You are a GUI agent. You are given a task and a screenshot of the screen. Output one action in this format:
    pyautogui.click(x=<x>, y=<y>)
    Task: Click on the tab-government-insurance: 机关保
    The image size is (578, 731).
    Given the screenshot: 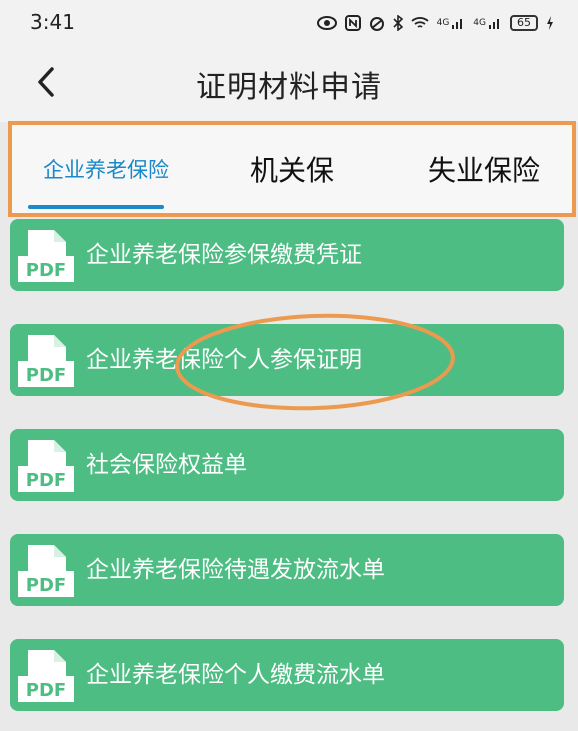 What is the action you would take?
    pyautogui.click(x=292, y=169)
    